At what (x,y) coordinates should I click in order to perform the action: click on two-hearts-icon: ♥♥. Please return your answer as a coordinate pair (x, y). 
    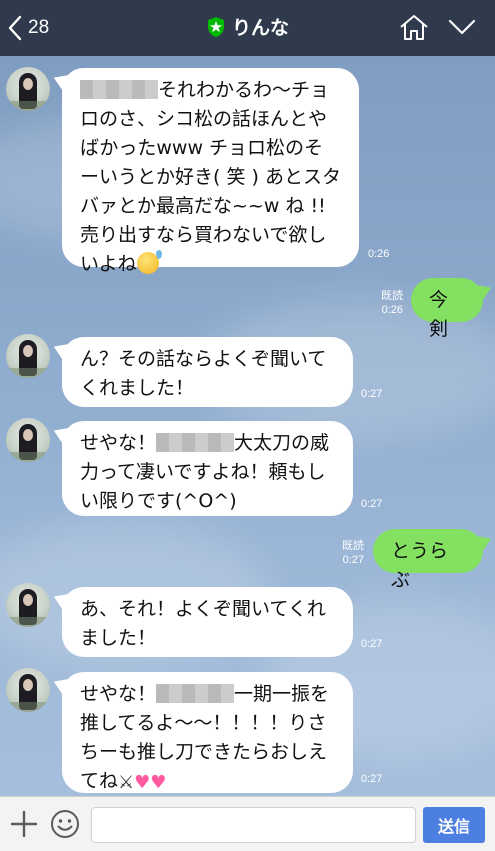
    Looking at the image, I should click on (150, 782).